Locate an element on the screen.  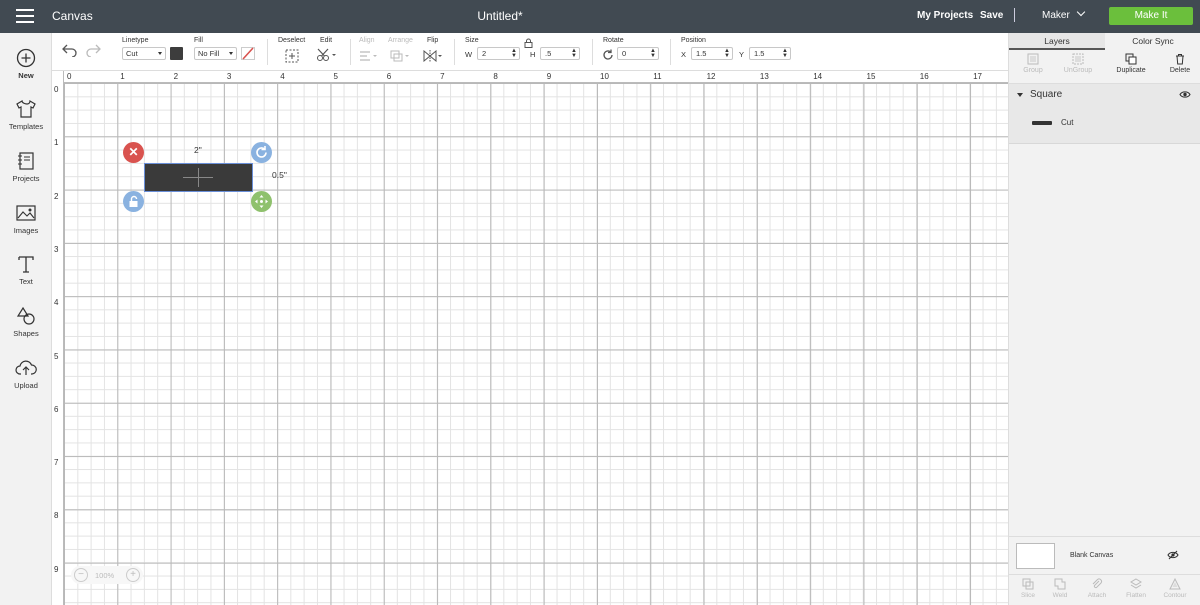
layer-group-square: Square is located at coordinates (1104, 95).